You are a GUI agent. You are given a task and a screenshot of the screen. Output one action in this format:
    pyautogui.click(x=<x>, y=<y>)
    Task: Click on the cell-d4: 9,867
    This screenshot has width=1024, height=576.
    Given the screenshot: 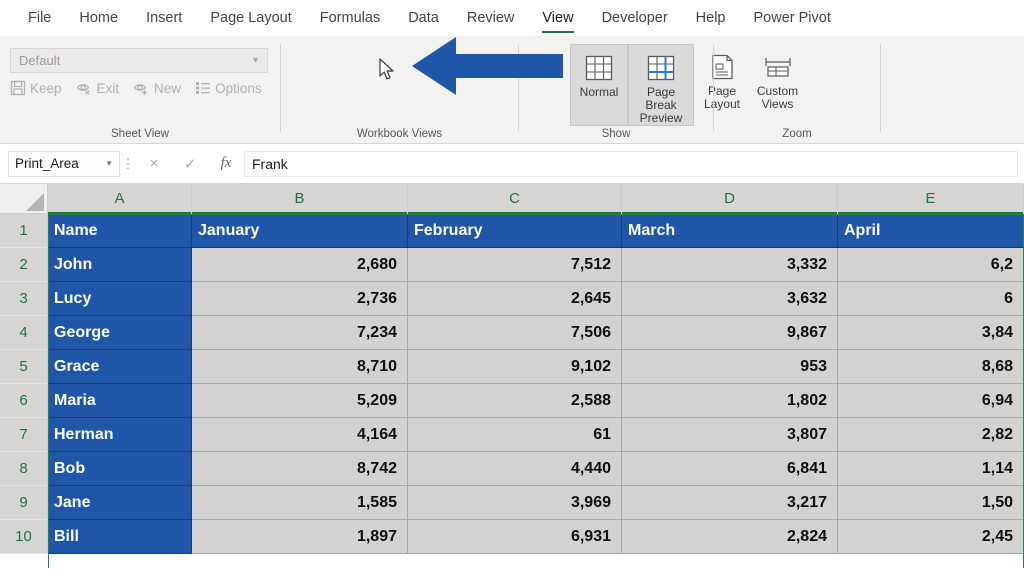 What is the action you would take?
    pyautogui.click(x=730, y=333)
    